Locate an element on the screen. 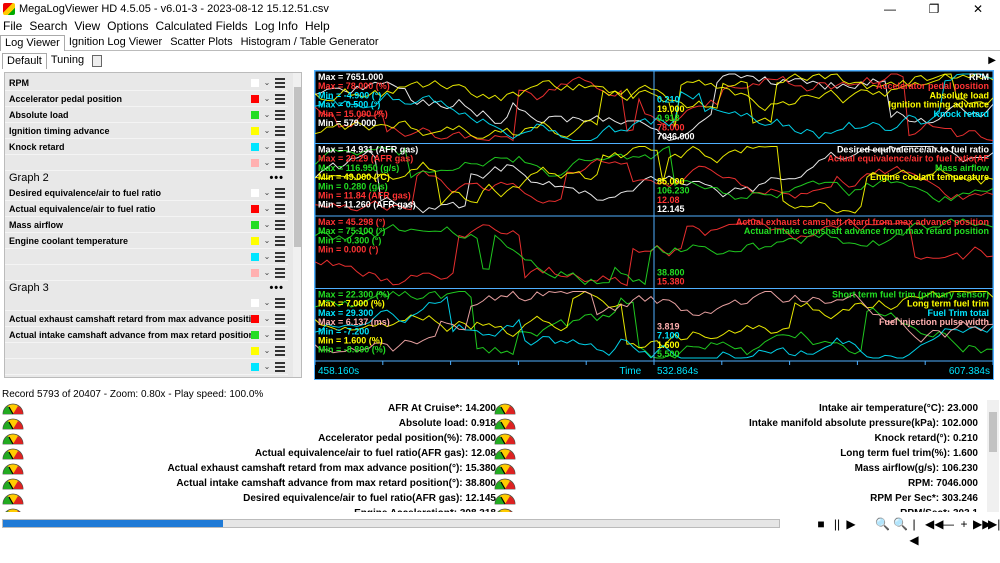  menu-options: Options is located at coordinates (128, 26).